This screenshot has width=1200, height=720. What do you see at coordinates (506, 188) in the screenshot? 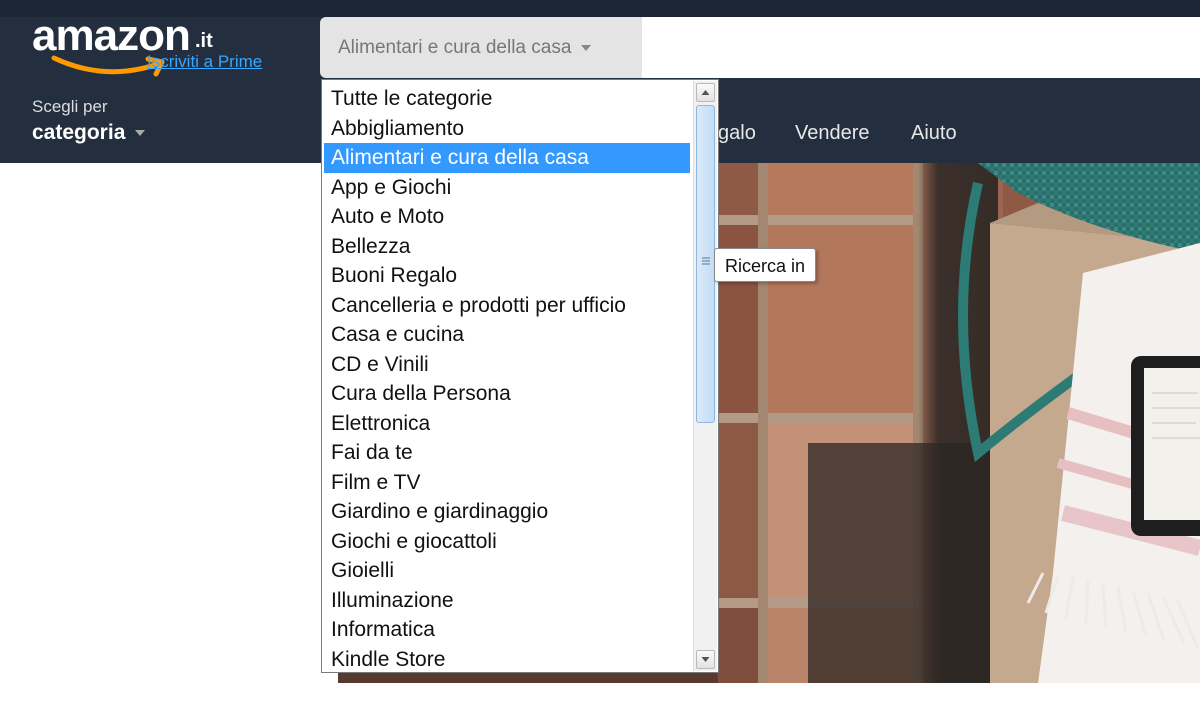
I see `dropdown-option: App e Giochi` at bounding box center [506, 188].